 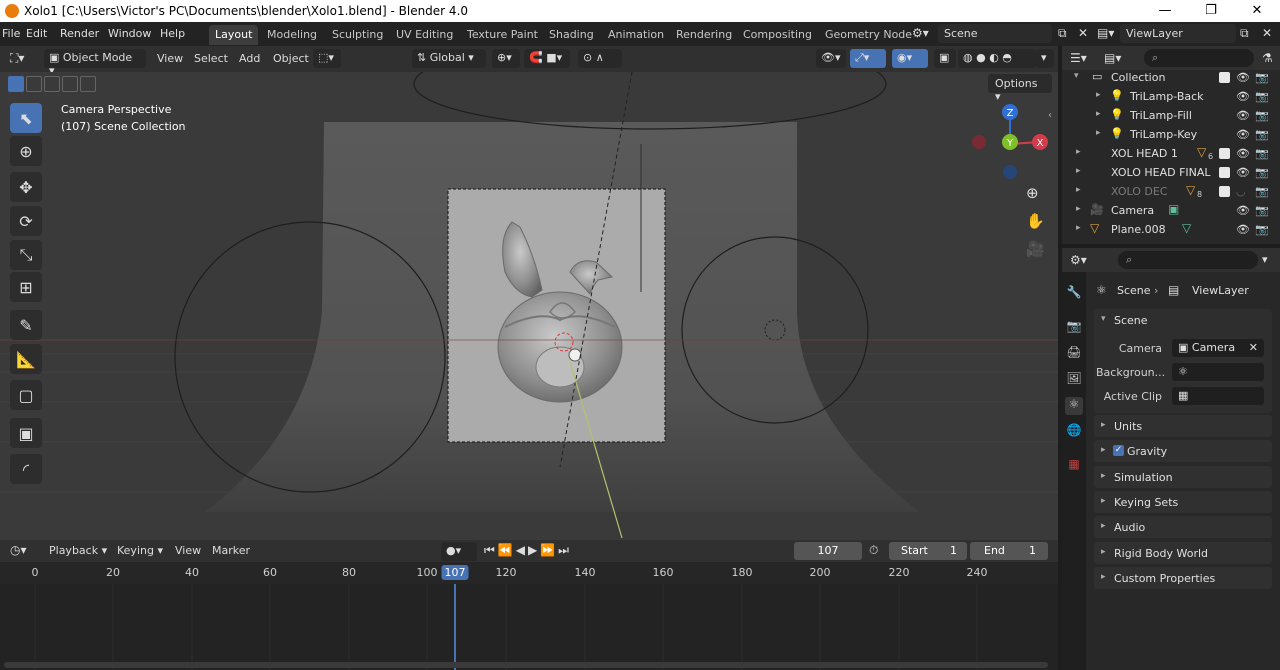 What do you see at coordinates (868, 58) in the screenshot?
I see `toggle-gizmos-button: ⤢▾` at bounding box center [868, 58].